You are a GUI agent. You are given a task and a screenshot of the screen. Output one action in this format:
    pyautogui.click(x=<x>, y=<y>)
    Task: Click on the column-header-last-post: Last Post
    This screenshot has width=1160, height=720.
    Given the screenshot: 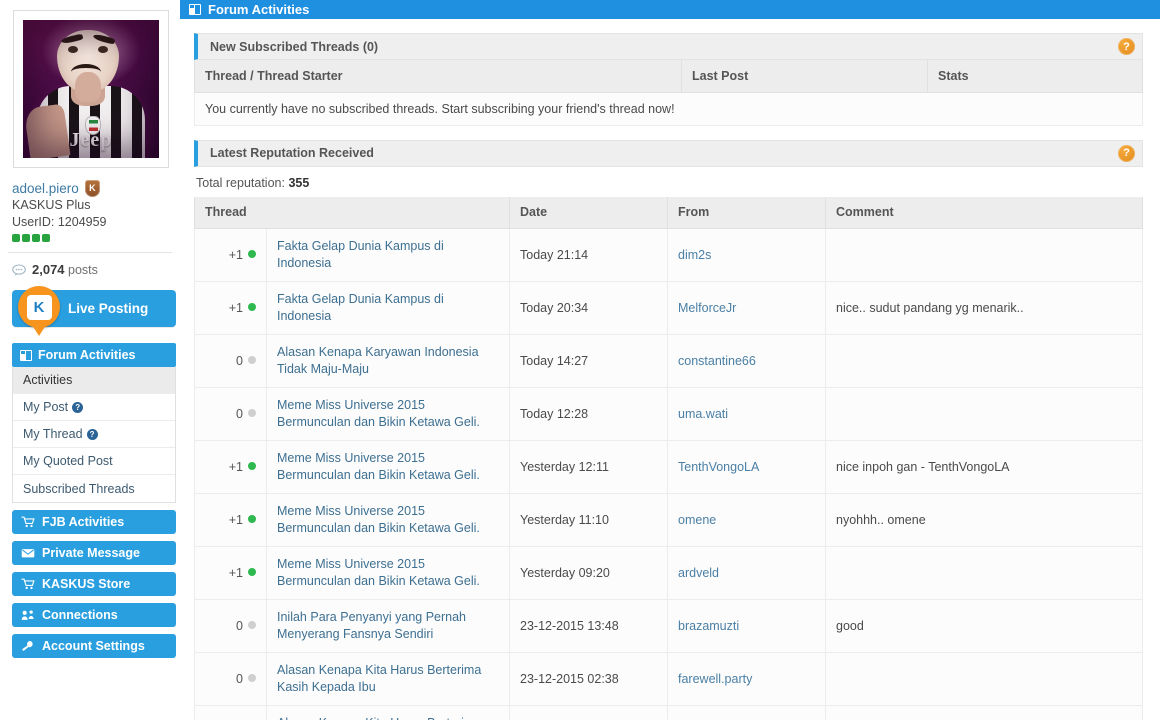 What is the action you would take?
    pyautogui.click(x=804, y=76)
    